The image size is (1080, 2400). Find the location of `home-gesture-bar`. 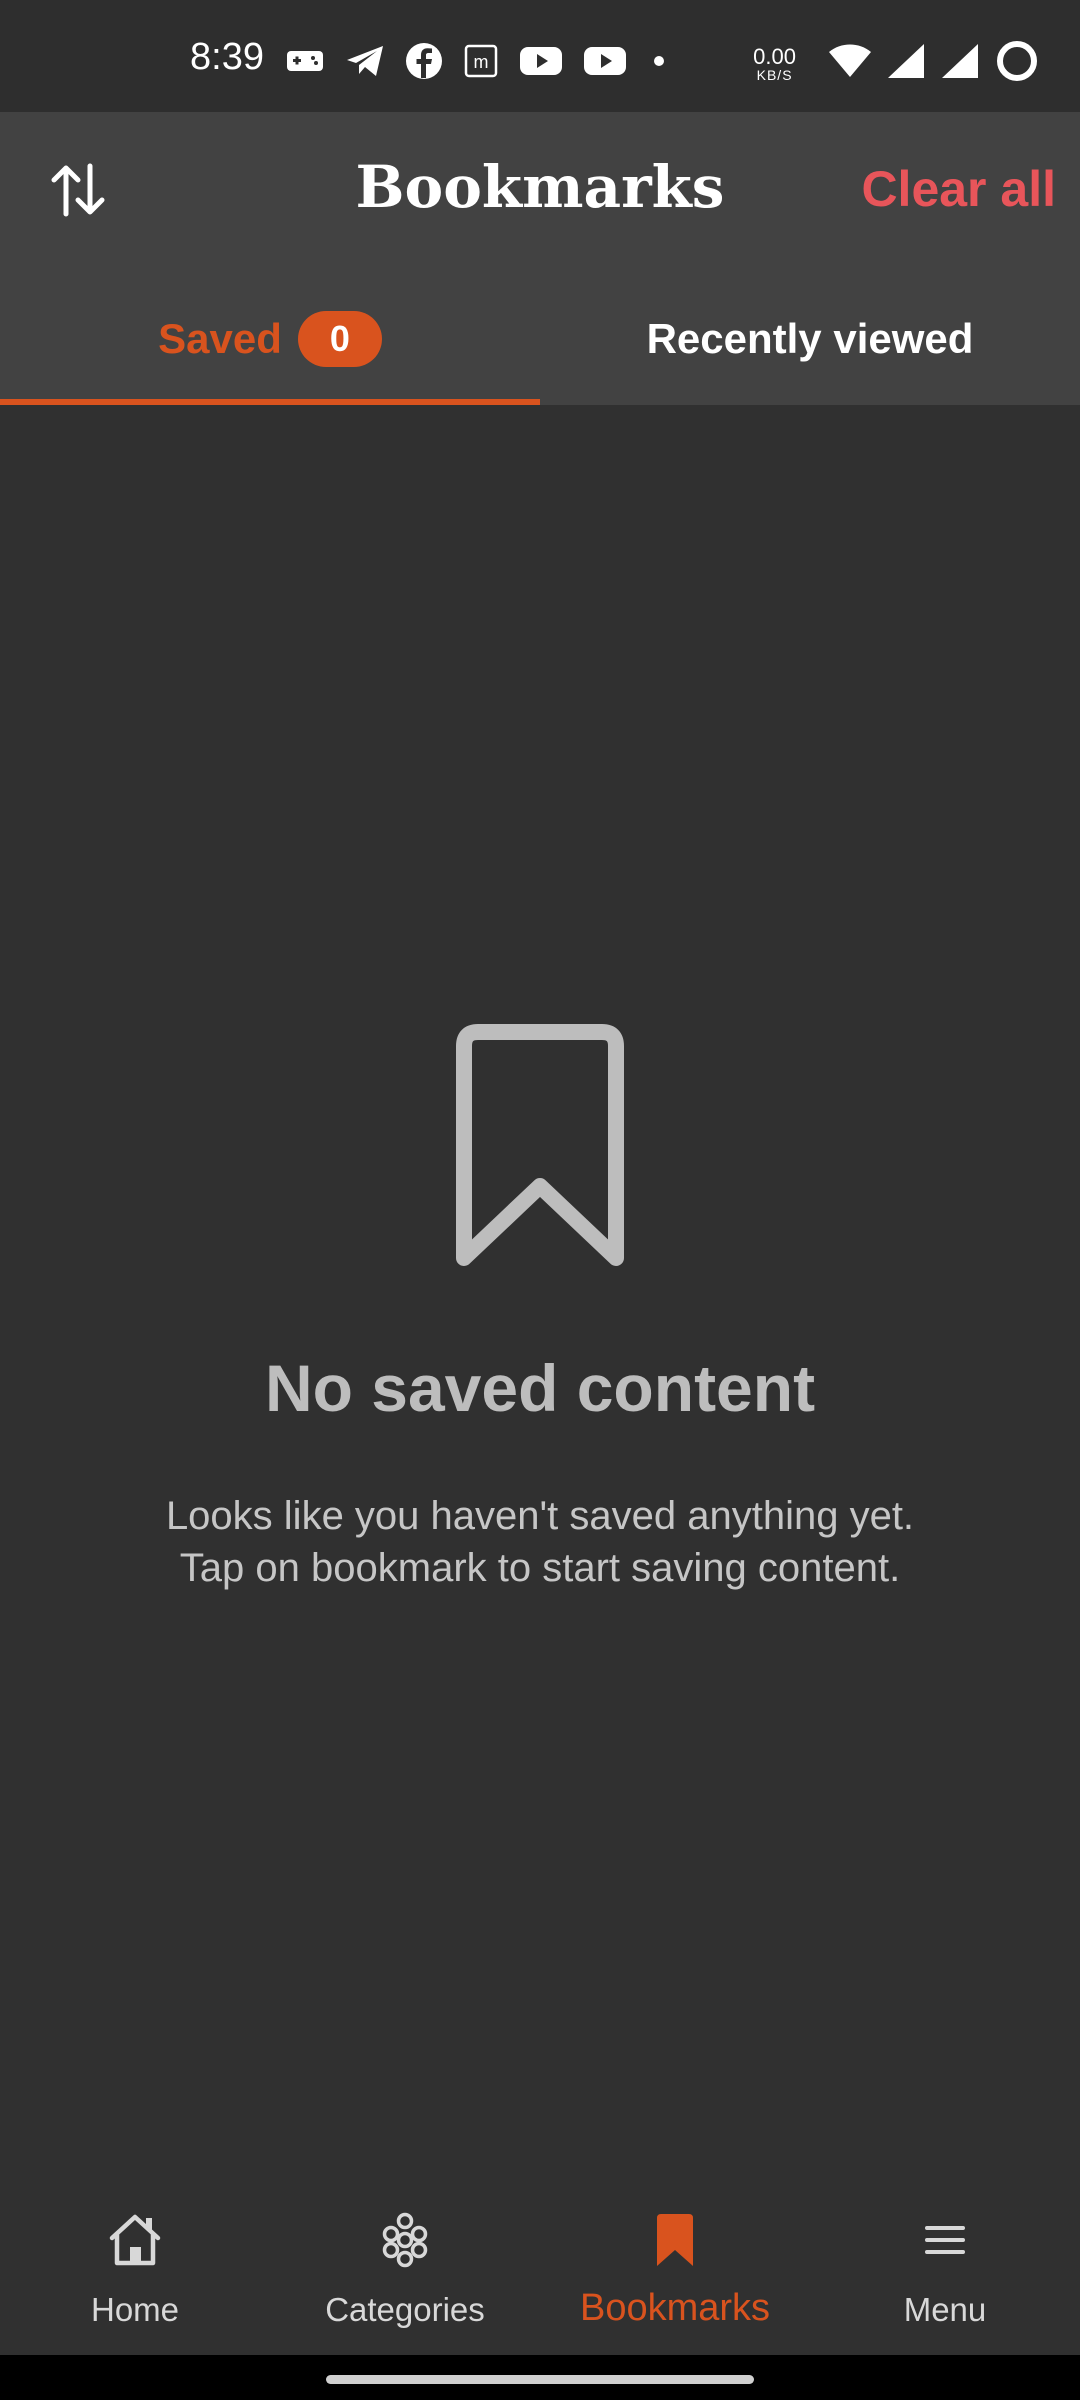

home-gesture-bar is located at coordinates (540, 2379).